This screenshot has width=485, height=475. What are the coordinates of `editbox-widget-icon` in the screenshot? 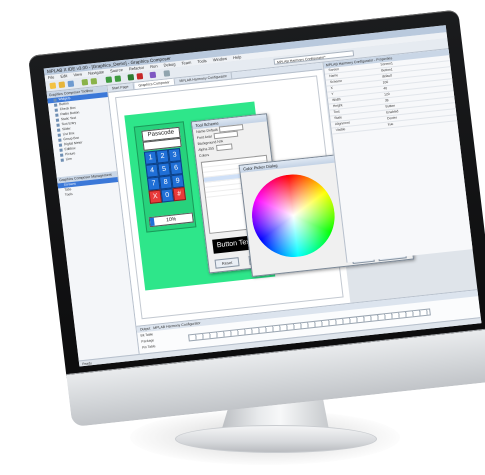 It's located at (61, 150).